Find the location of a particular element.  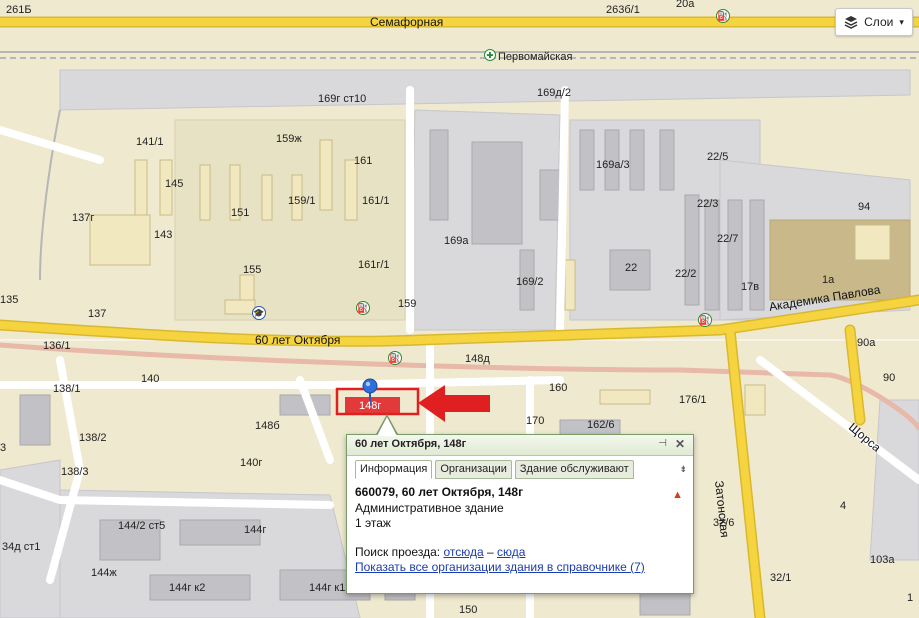

house-label: 17в is located at coordinates (750, 287).